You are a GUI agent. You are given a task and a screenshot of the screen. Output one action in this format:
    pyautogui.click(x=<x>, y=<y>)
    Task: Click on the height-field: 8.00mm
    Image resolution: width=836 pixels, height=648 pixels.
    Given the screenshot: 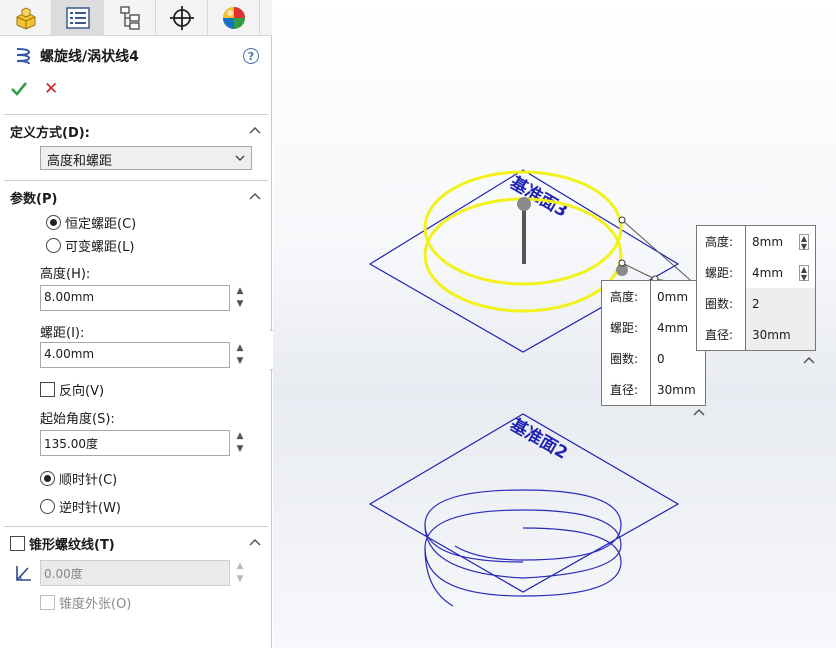 What is the action you would take?
    pyautogui.click(x=135, y=298)
    